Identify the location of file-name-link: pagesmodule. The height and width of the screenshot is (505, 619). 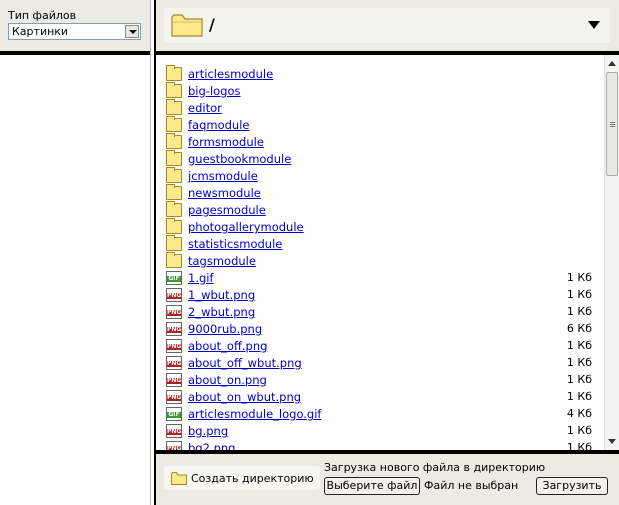
(227, 210).